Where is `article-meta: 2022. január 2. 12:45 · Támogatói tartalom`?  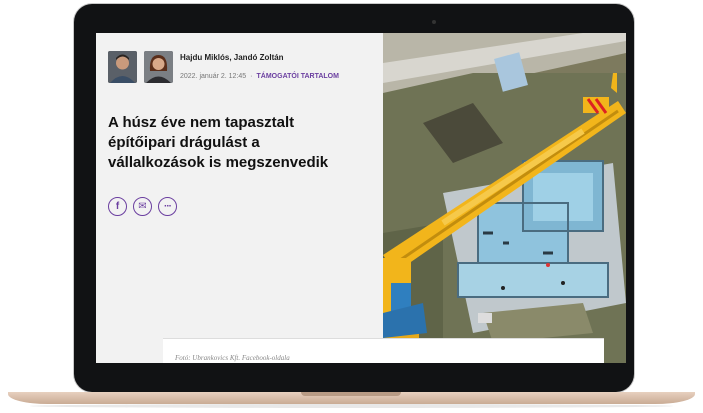 article-meta: 2022. január 2. 12:45 · Támogatói tartalom is located at coordinates (270, 77).